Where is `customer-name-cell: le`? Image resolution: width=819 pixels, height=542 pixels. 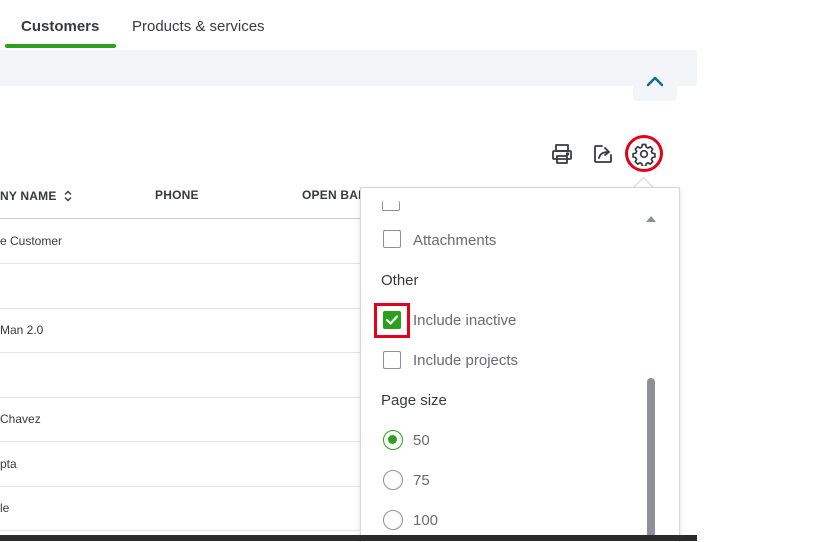 customer-name-cell: le is located at coordinates (4, 508).